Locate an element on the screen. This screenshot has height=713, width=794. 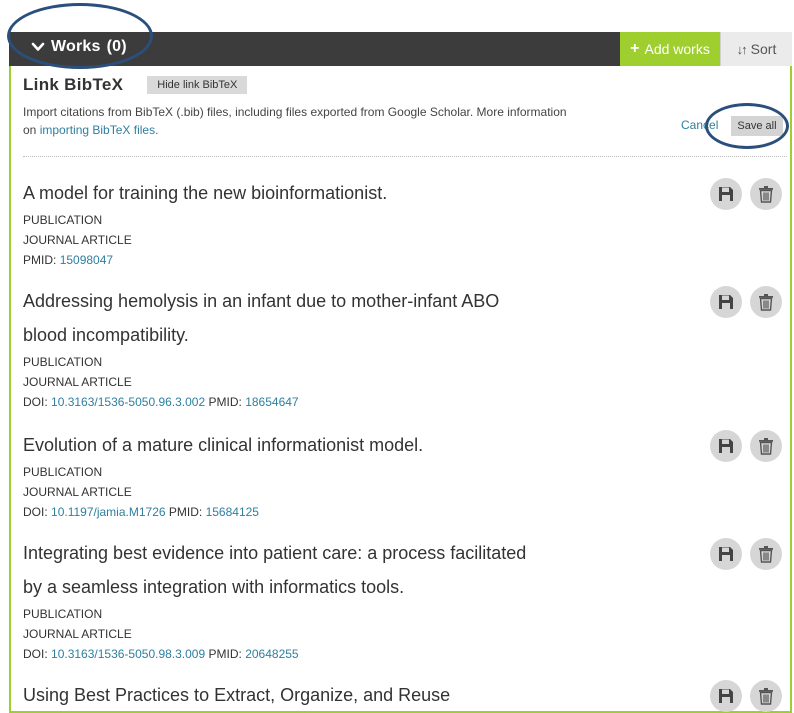
bibtex-header: Link BibTeX Hide link BibTeX is located at coordinates (135, 85).